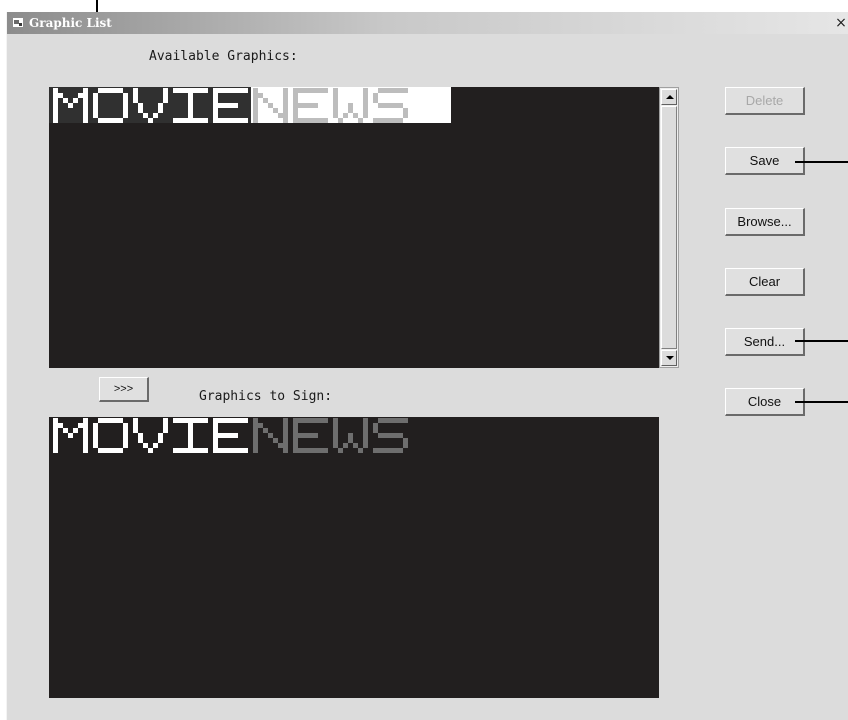 The height and width of the screenshot is (720, 848). Describe the element at coordinates (765, 161) in the screenshot. I see `save-button: Save` at that location.